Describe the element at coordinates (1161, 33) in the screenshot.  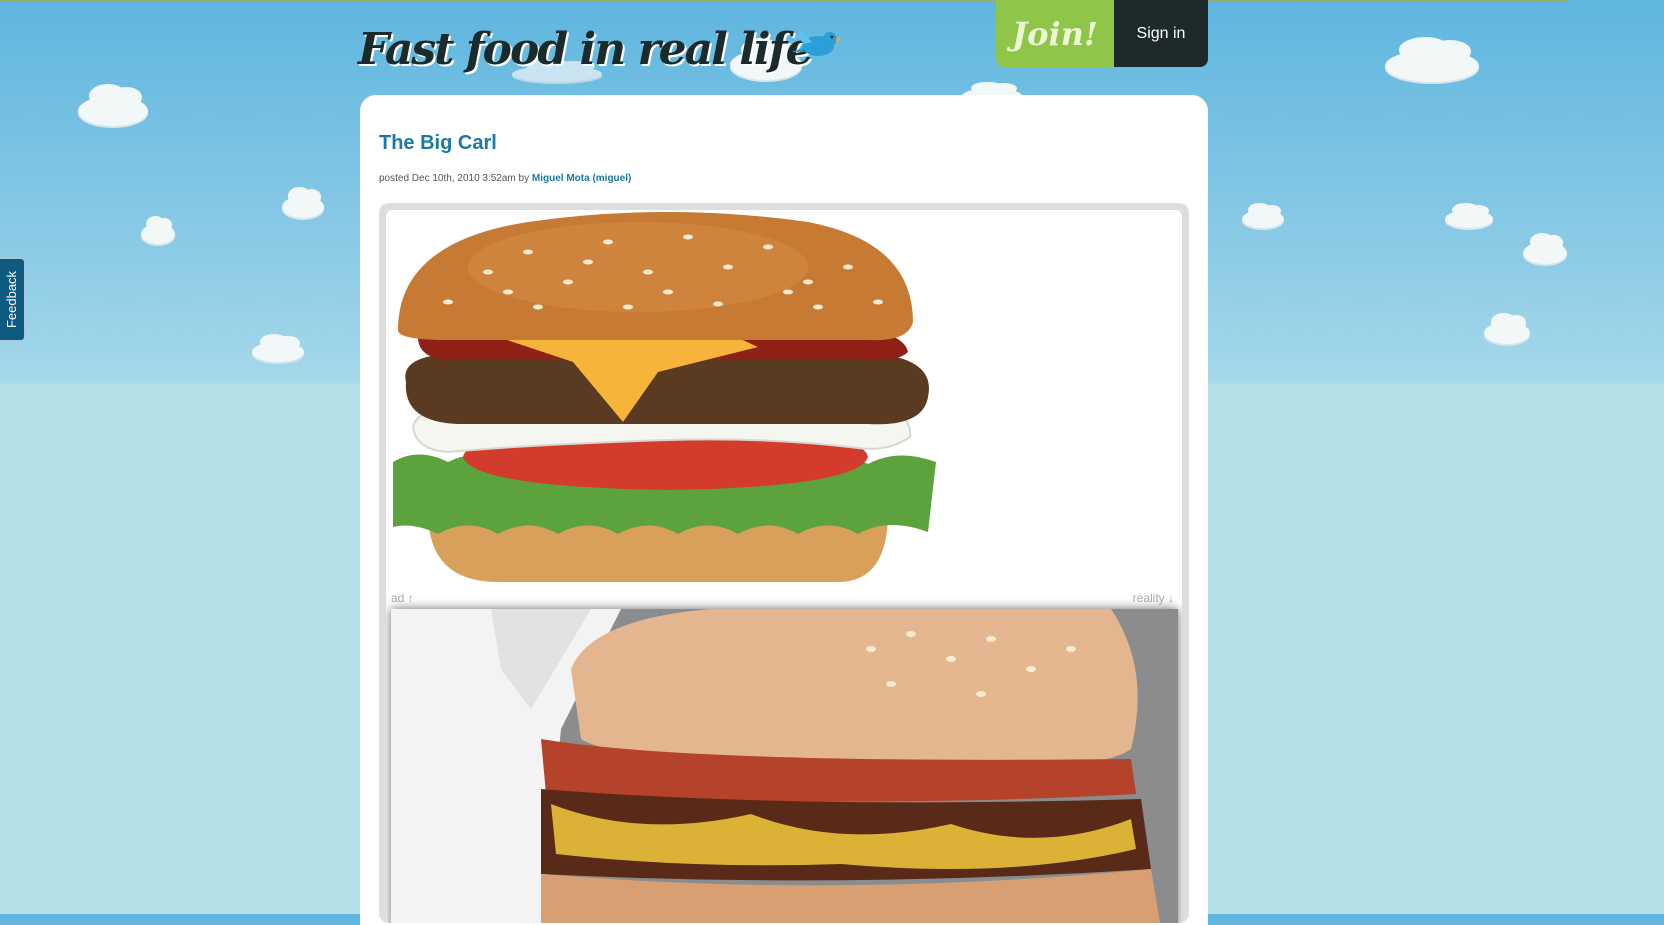
I see `sign-in-button: Sign in` at that location.